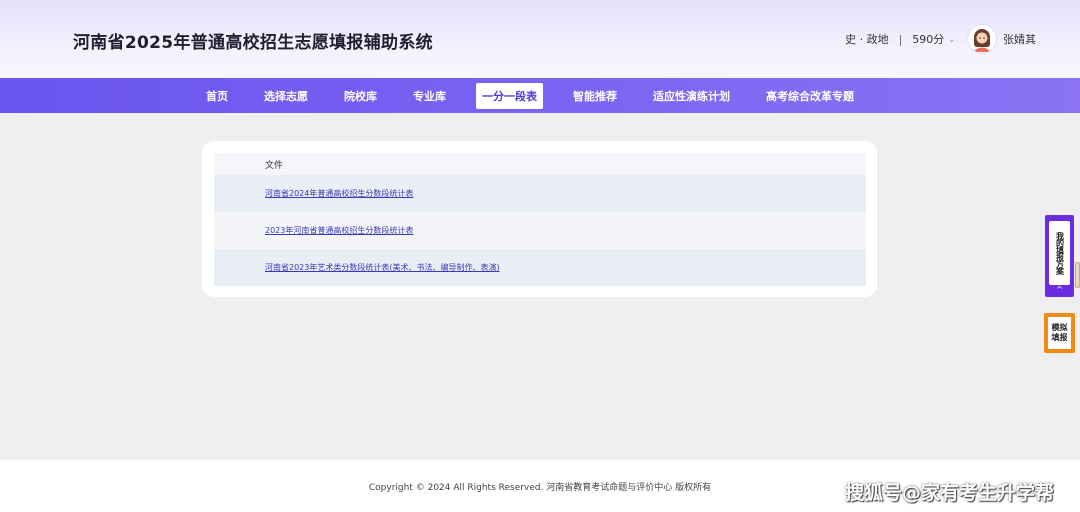 The height and width of the screenshot is (512, 1080). Describe the element at coordinates (274, 165) in the screenshot. I see `column-header-file: 文件` at that location.